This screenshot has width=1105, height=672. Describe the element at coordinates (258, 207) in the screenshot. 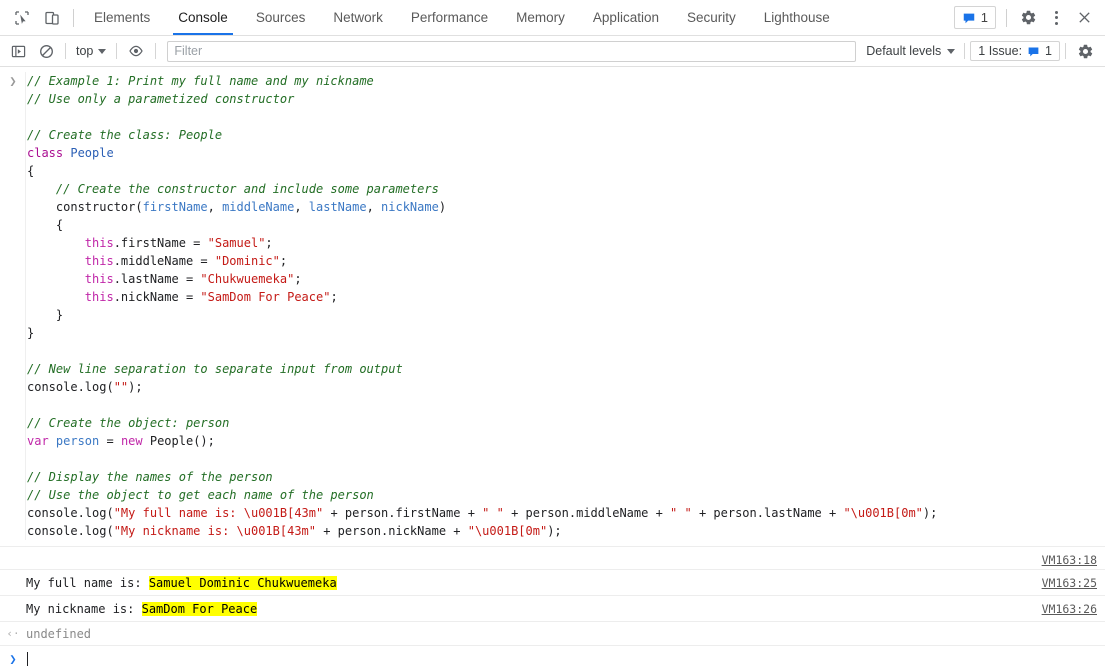

I see `code-token: middleName` at that location.